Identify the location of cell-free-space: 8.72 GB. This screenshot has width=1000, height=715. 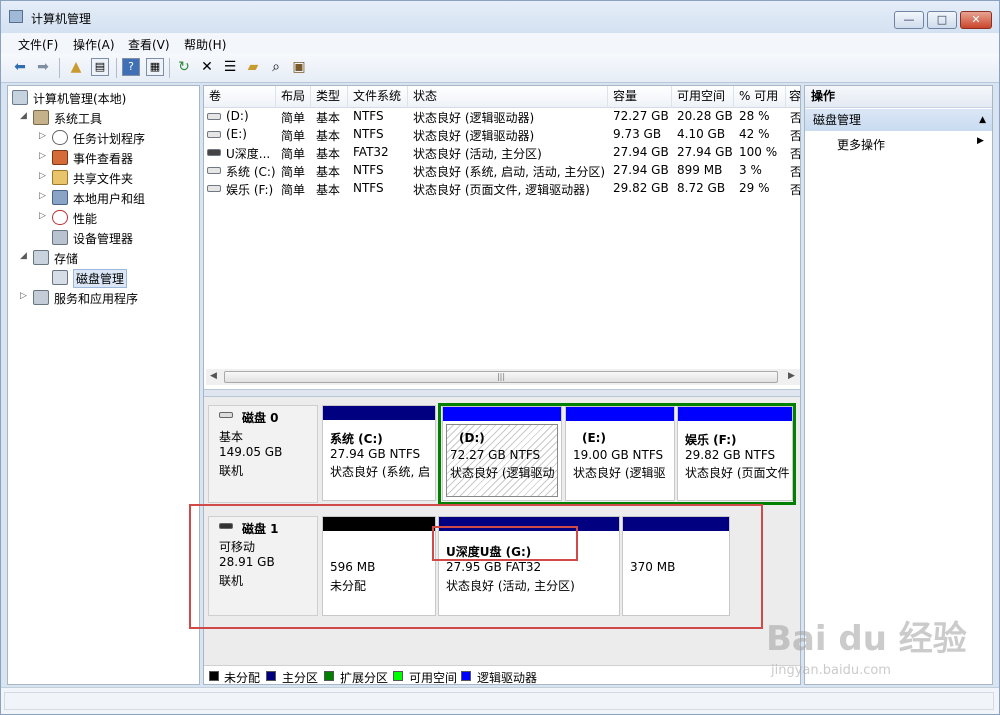
(701, 188).